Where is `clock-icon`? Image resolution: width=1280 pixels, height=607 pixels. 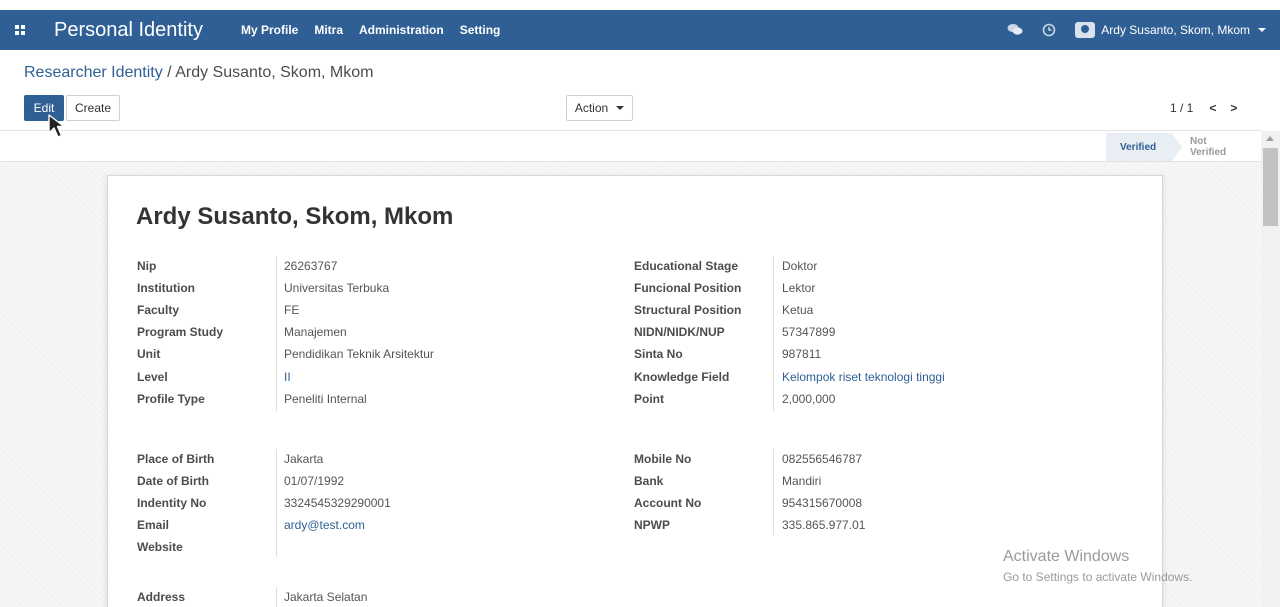
clock-icon is located at coordinates (1049, 30).